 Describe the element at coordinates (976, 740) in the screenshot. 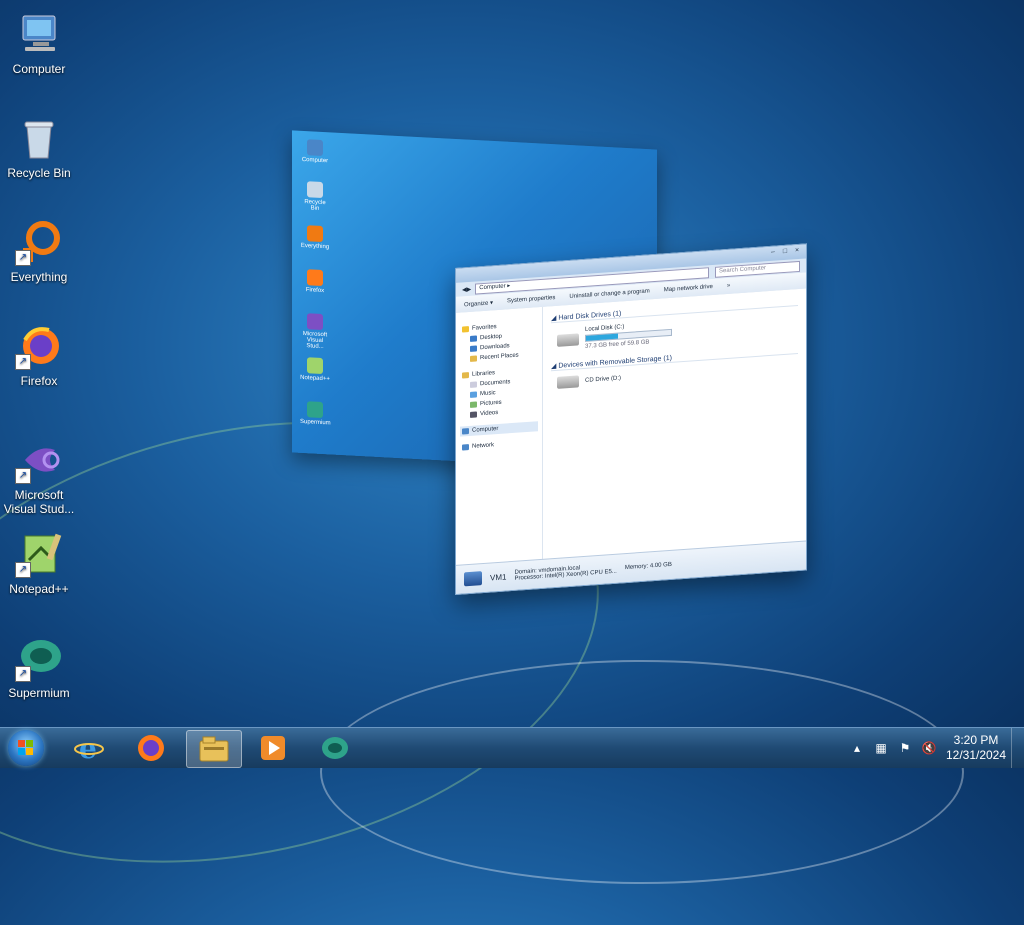

I see `clock-time: 3:20 PM` at that location.